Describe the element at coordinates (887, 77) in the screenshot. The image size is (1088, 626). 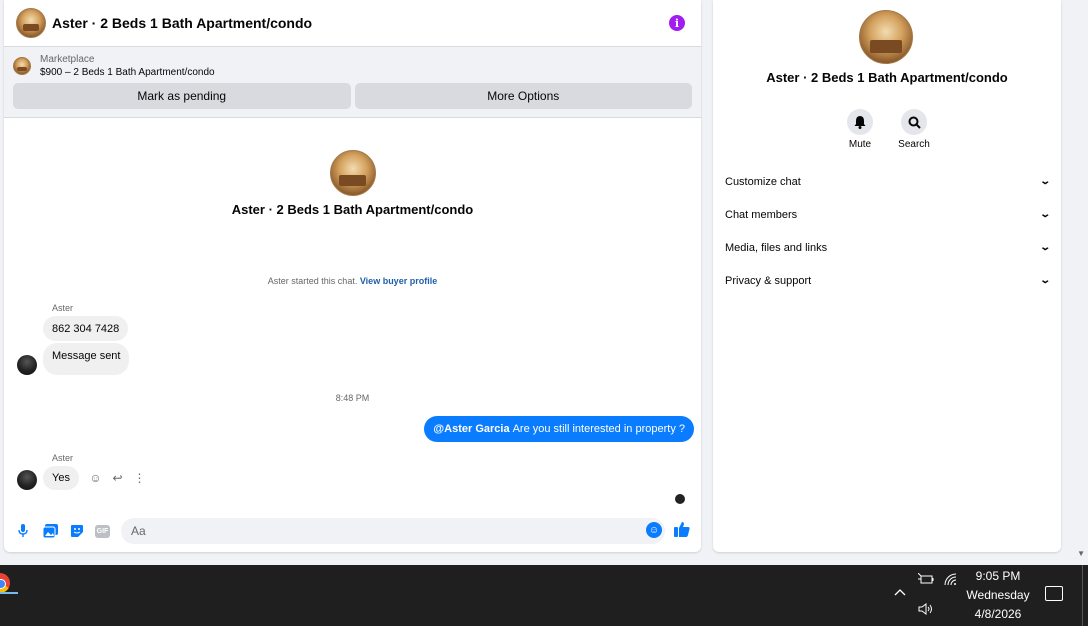
I see `side-title: Aster · 2 Beds 1 Bath Apartment/condo` at that location.